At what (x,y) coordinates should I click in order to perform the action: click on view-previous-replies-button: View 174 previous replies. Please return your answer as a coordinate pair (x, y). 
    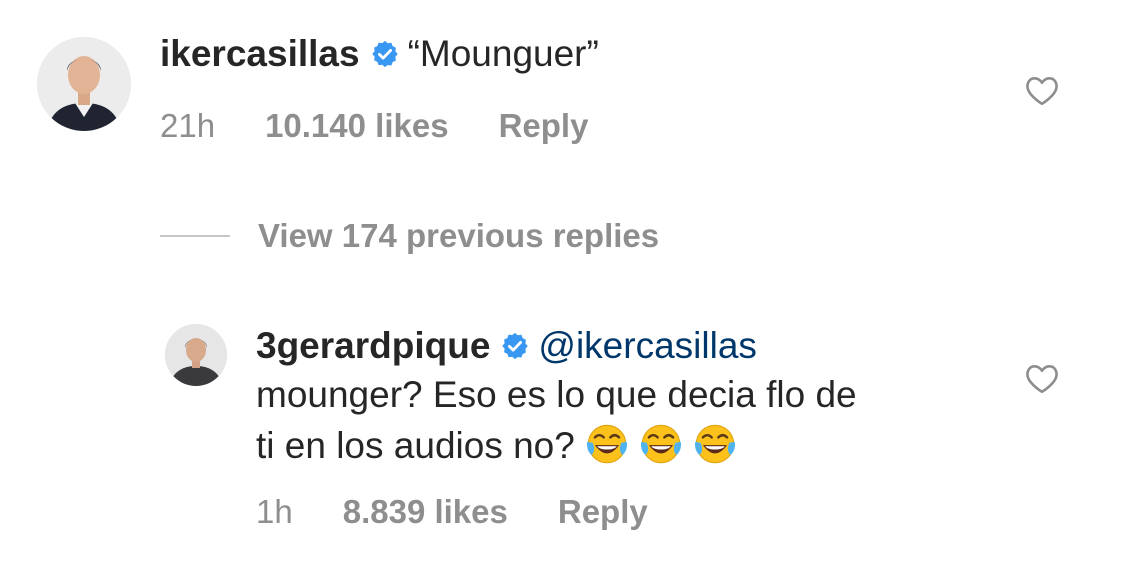
    Looking at the image, I should click on (409, 236).